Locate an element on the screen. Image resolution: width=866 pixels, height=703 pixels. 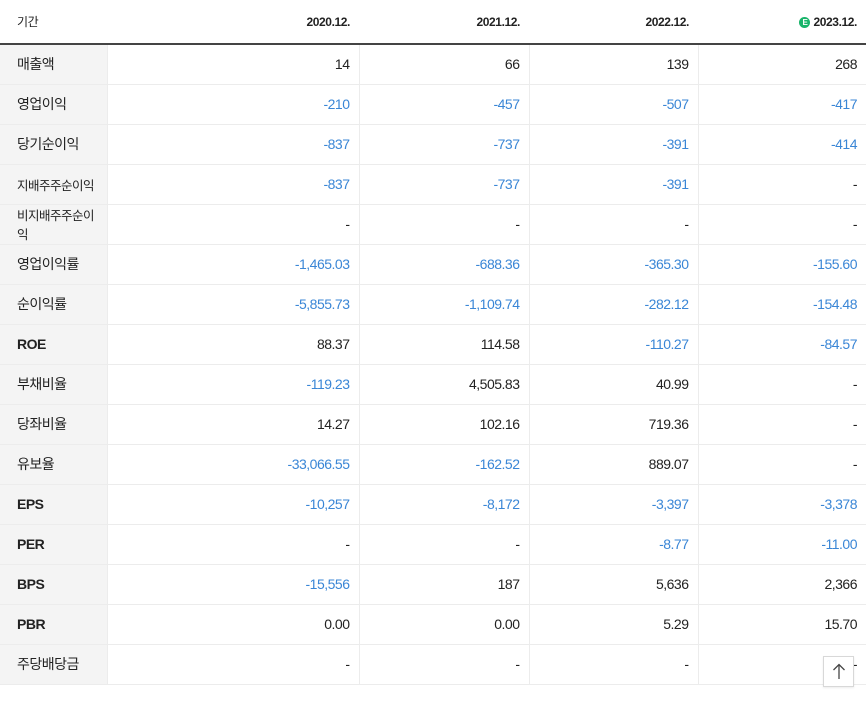
table-cell: 139 is located at coordinates (613, 64).